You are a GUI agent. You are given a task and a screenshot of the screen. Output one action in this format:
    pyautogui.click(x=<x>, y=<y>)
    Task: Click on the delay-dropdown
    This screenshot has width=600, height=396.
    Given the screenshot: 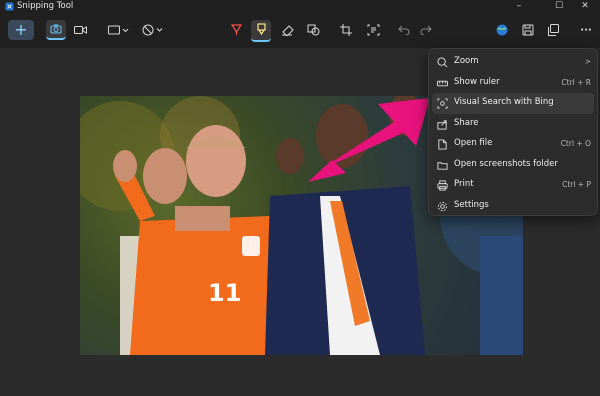 What is the action you would take?
    pyautogui.click(x=153, y=30)
    